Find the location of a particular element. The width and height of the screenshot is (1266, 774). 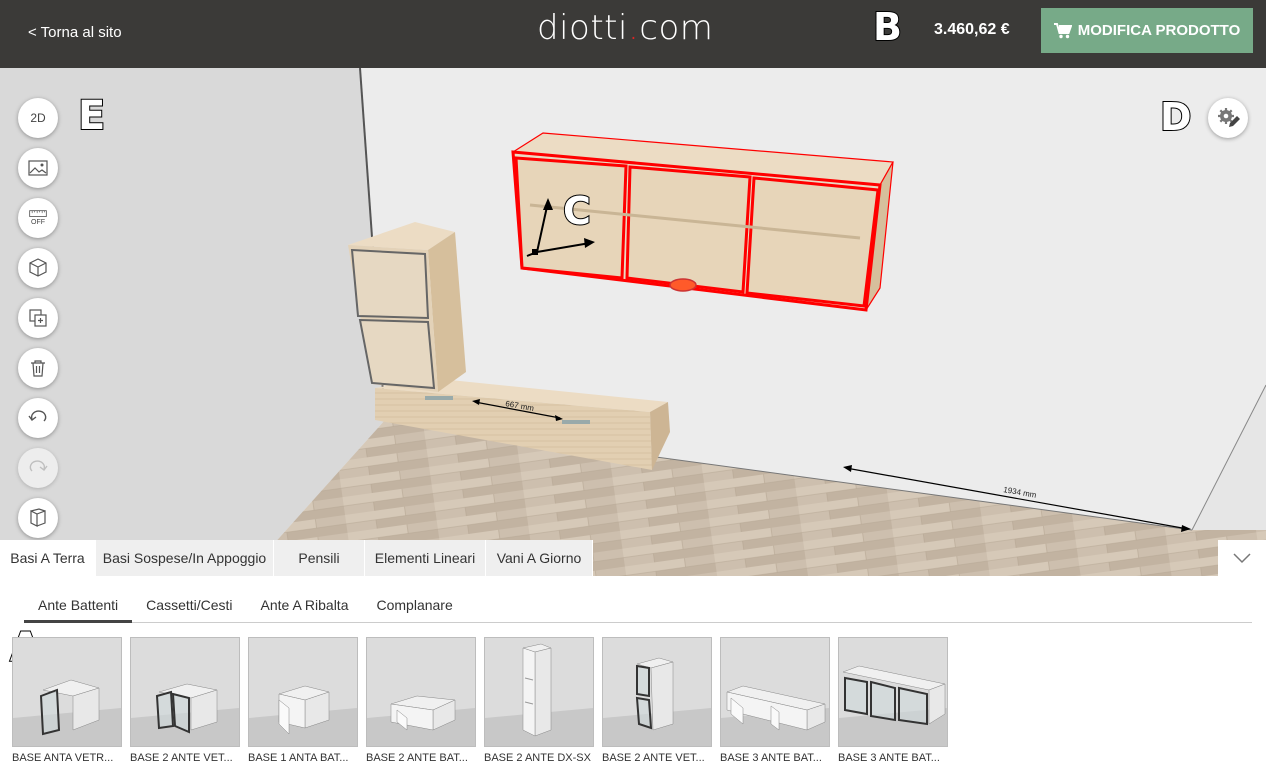

marker-d: D is located at coordinates (1176, 117).